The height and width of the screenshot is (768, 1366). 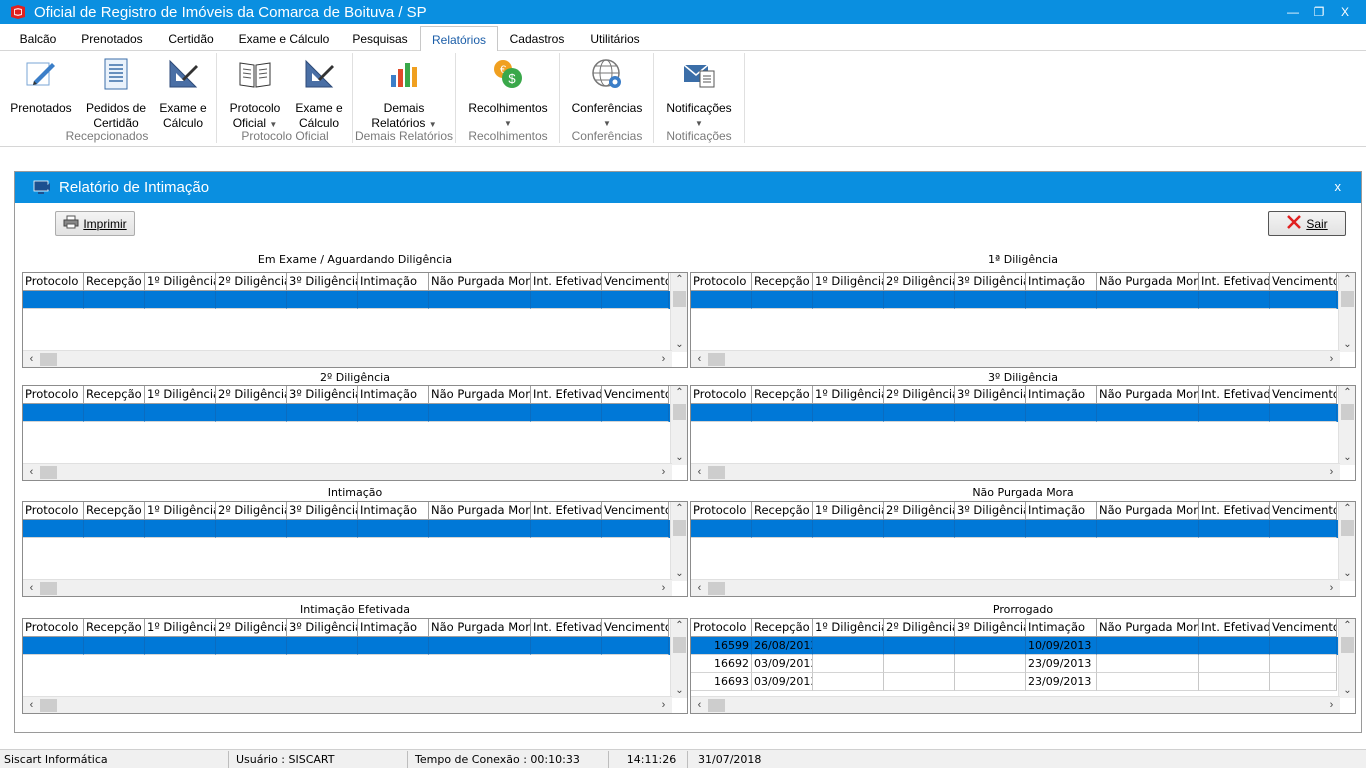 What do you see at coordinates (699, 91) in the screenshot?
I see `notificacoes-button: Notificações ▼` at bounding box center [699, 91].